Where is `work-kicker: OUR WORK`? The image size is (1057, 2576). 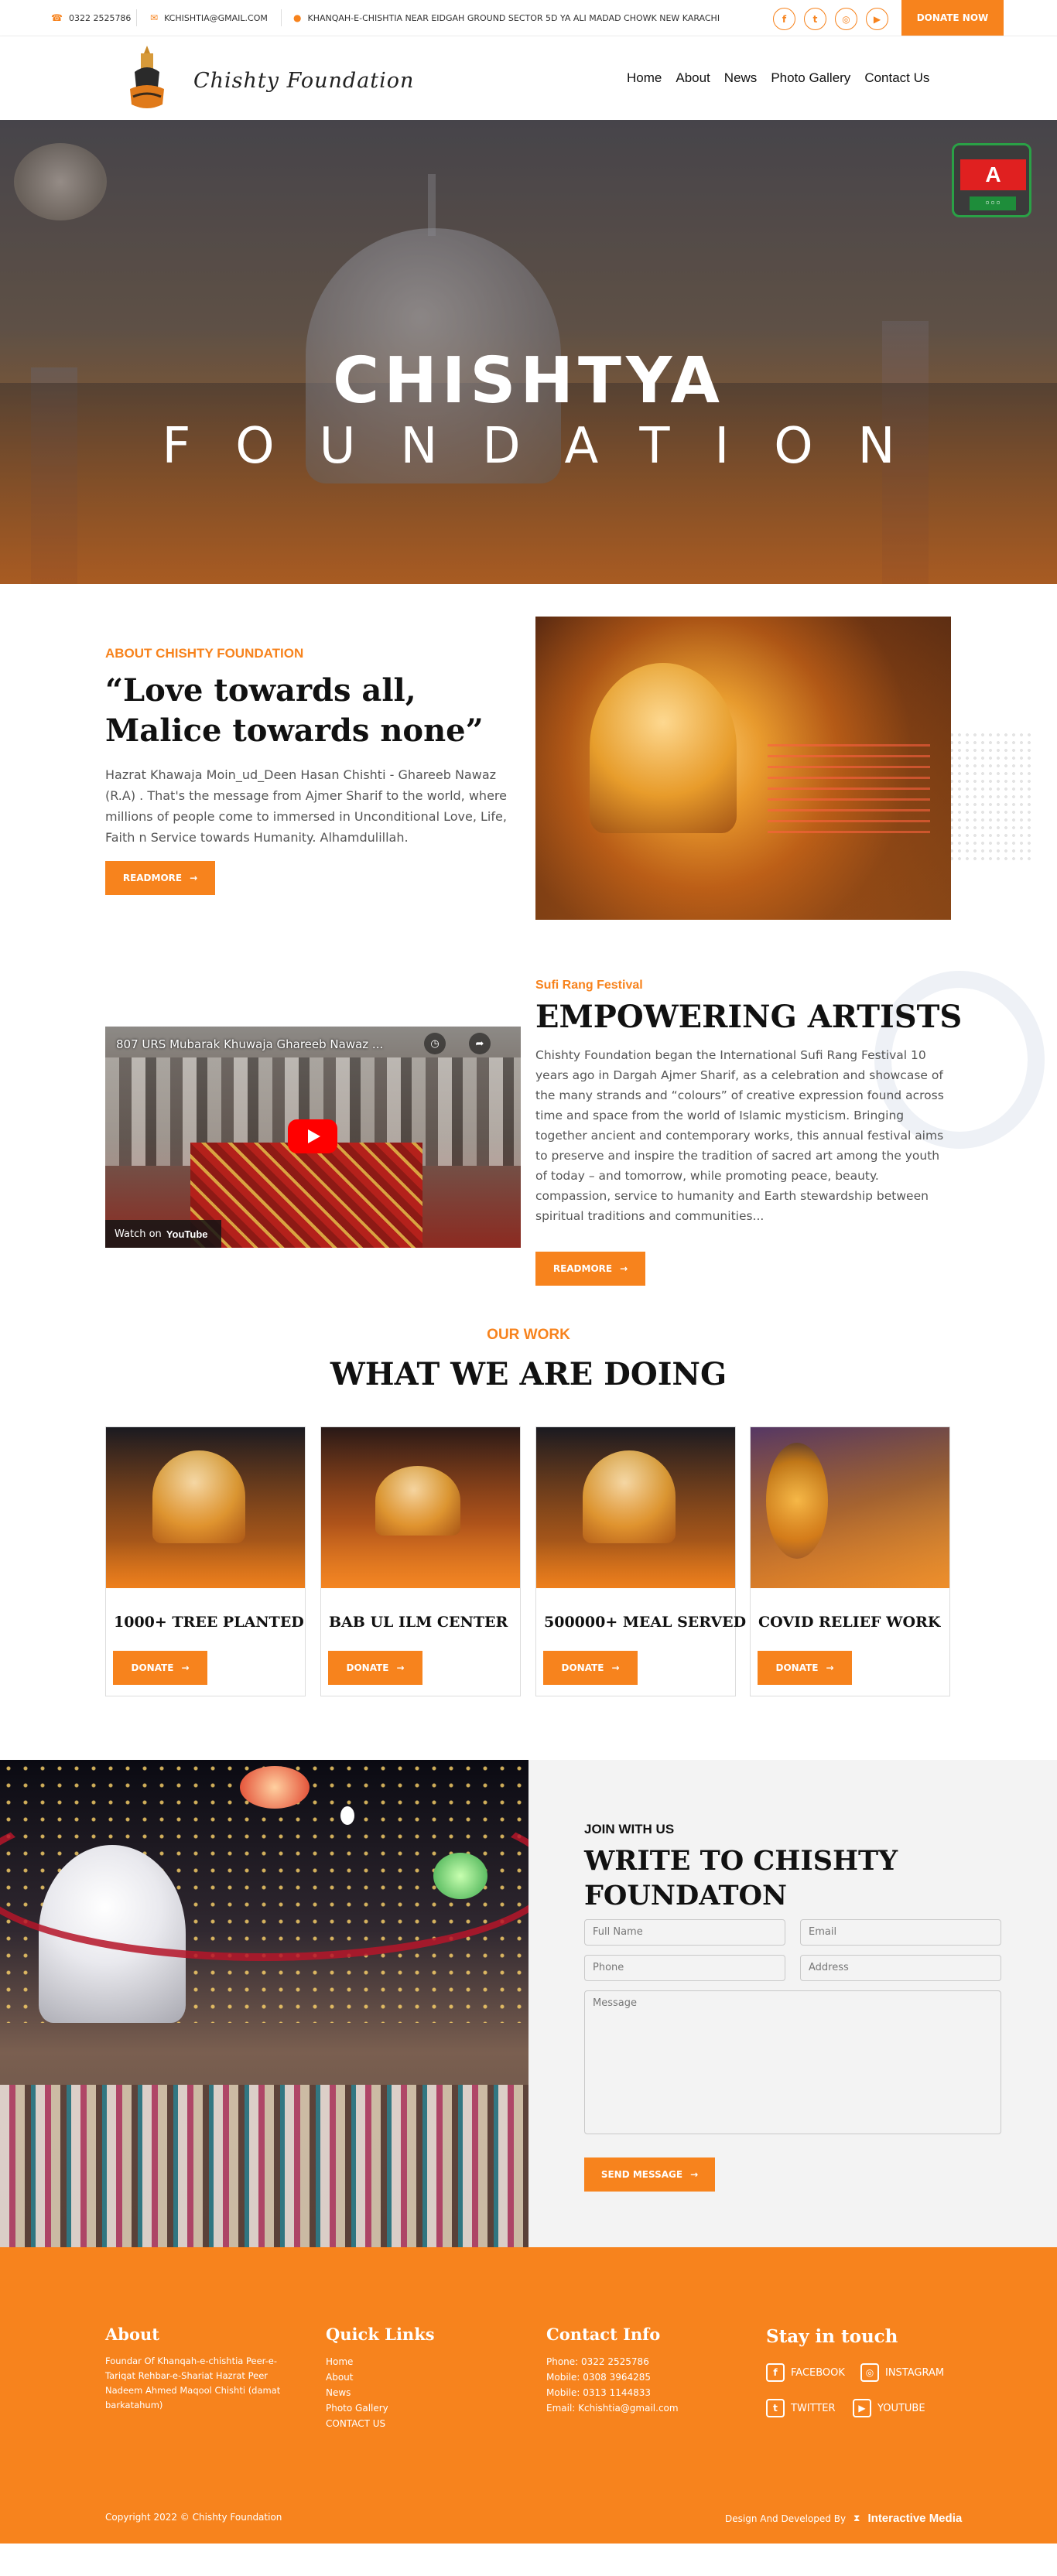
work-kicker: OUR WORK is located at coordinates (528, 1335).